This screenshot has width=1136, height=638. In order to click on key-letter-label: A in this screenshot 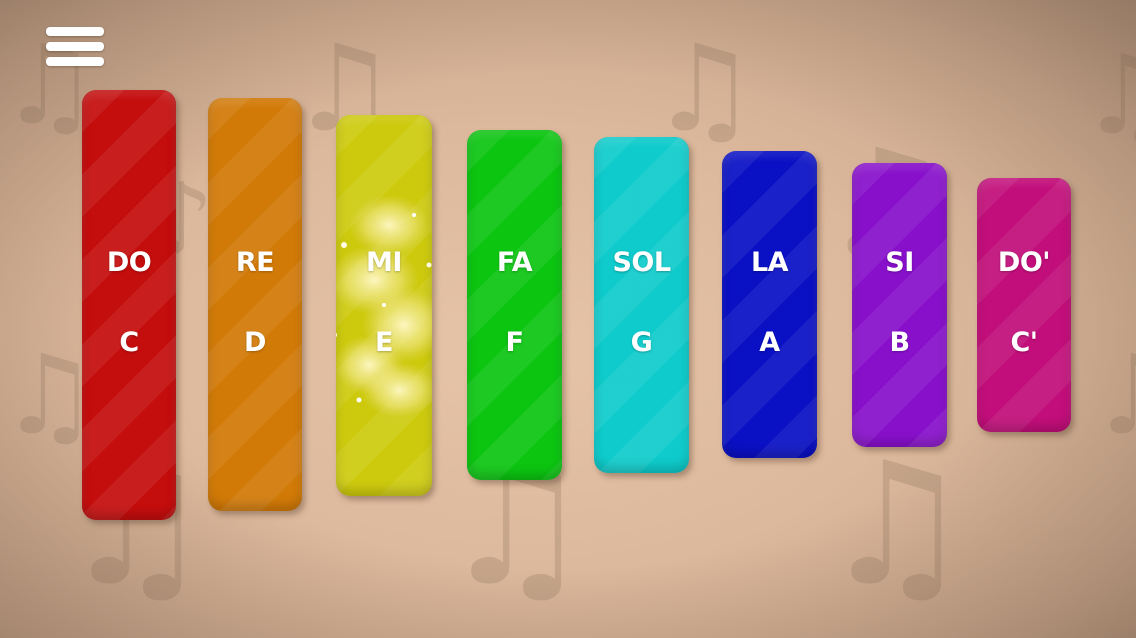, I will do `click(769, 342)`.